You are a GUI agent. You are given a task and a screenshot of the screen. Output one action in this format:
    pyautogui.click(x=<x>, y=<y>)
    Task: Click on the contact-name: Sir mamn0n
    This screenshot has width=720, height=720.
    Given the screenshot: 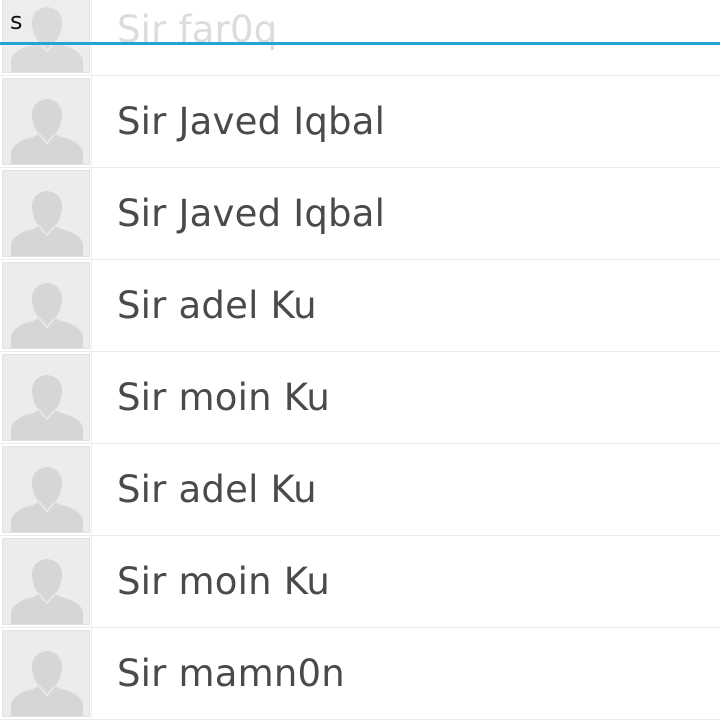 What is the action you would take?
    pyautogui.click(x=231, y=673)
    